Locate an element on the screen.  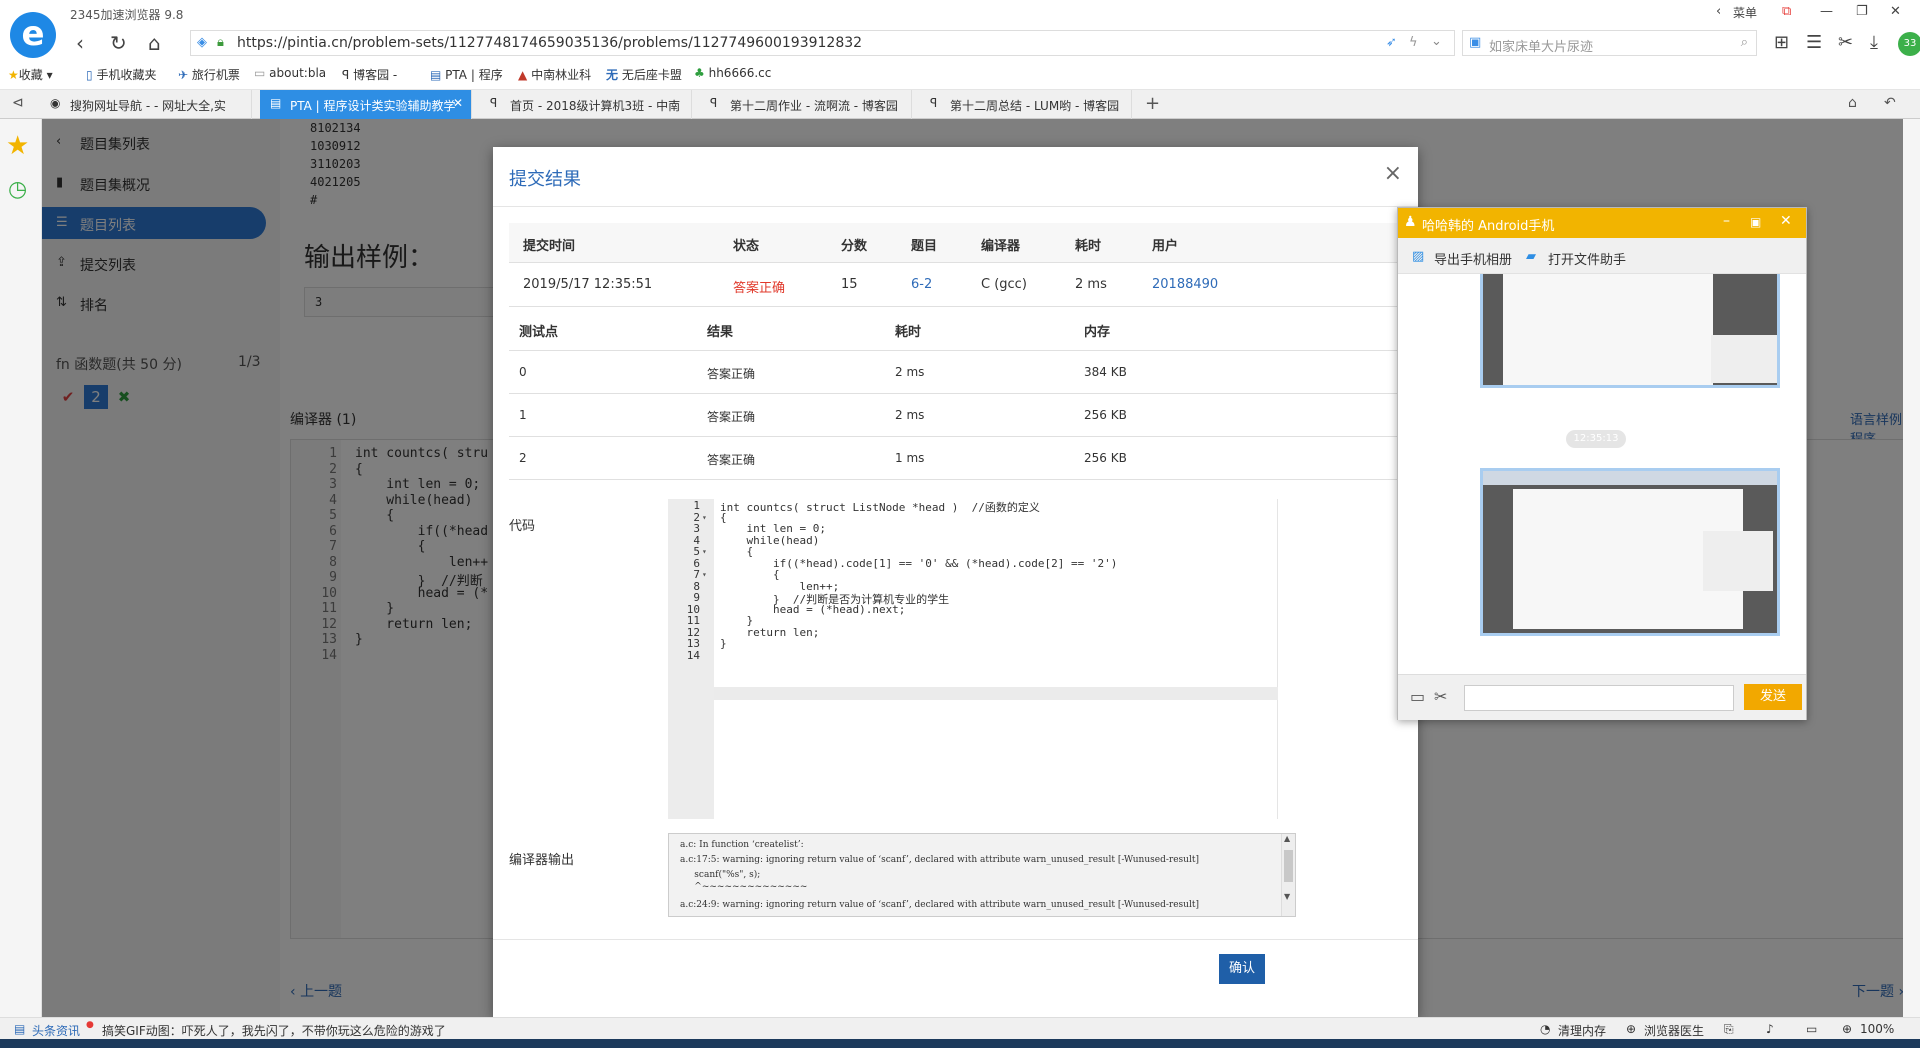
new-tab-button: + is located at coordinates (1152, 103).